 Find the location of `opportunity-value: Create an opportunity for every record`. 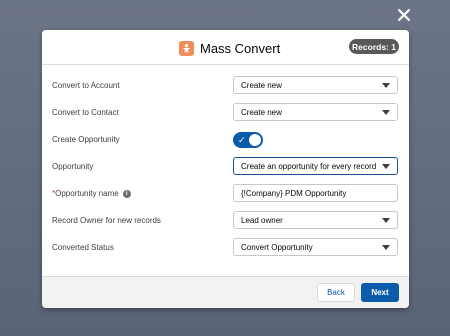

opportunity-value: Create an opportunity for every record is located at coordinates (309, 166).